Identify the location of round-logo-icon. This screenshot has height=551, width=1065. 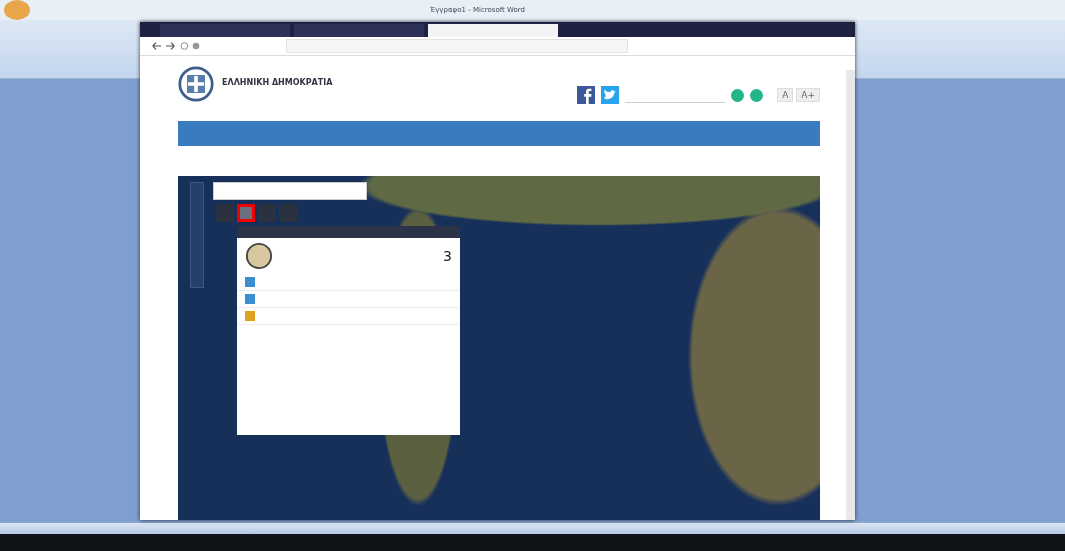
(259, 256).